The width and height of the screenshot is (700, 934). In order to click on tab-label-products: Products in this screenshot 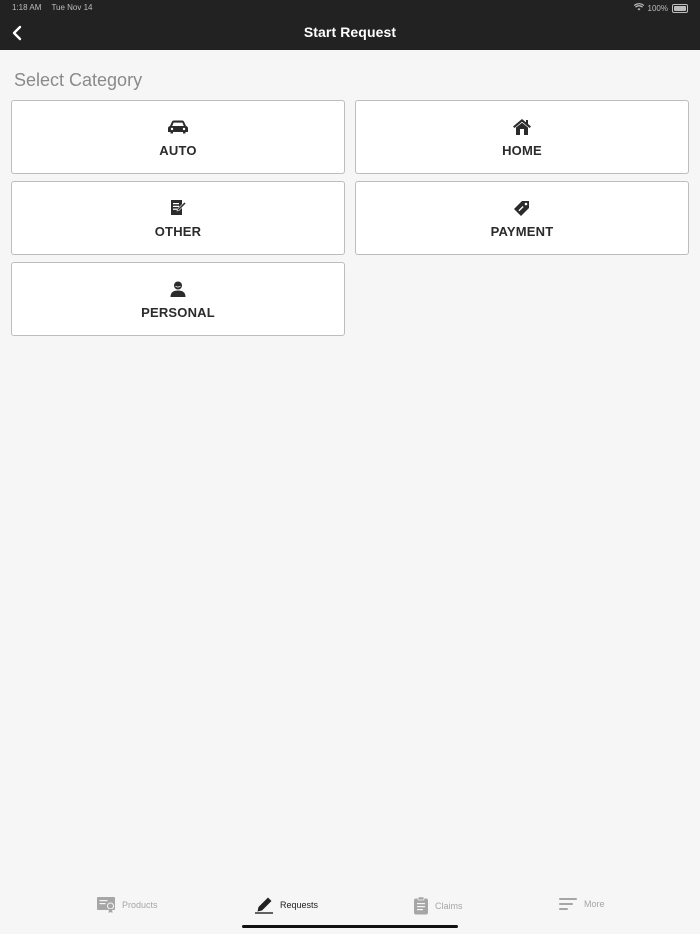, I will do `click(140, 905)`.